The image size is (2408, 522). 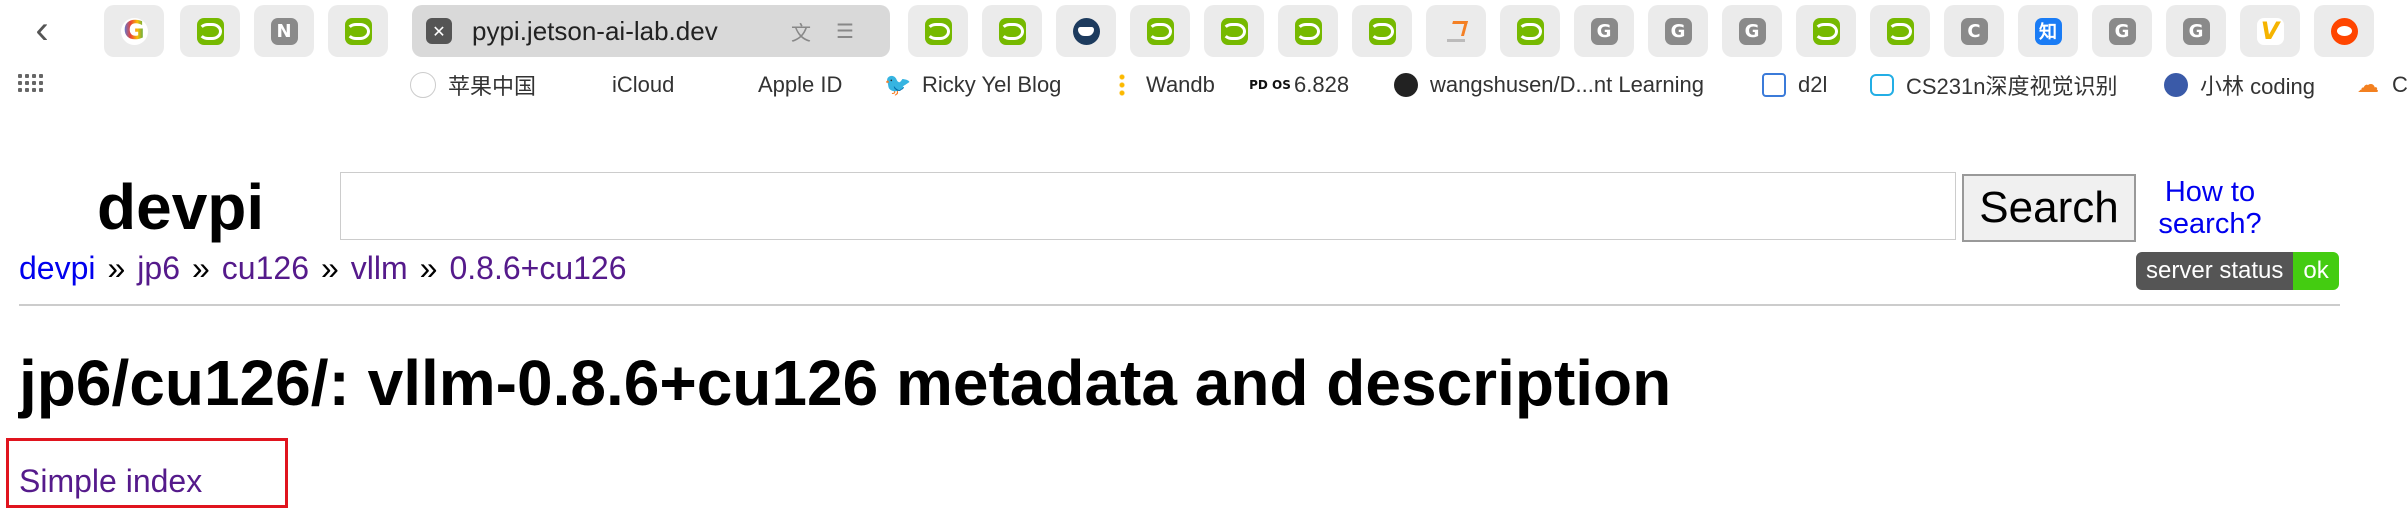 What do you see at coordinates (537, 268) in the screenshot?
I see `breadcrumb-version: 0.8.6+cu126` at bounding box center [537, 268].